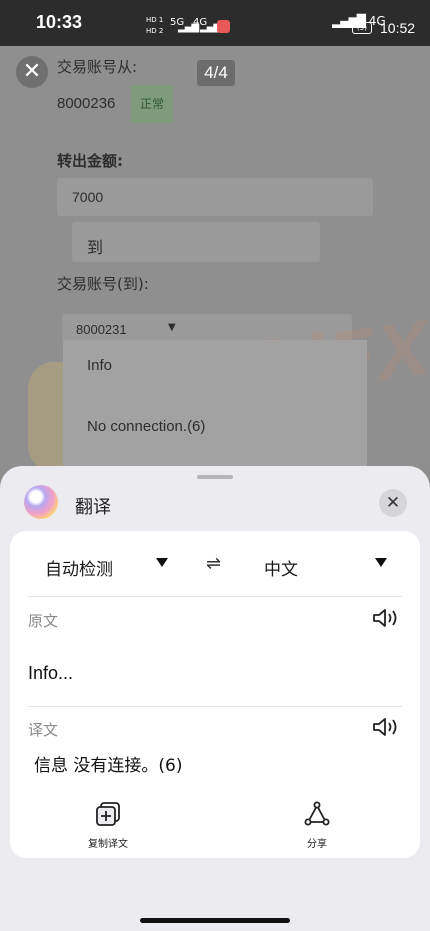 The width and height of the screenshot is (430, 931). What do you see at coordinates (108, 844) in the screenshot?
I see `copy-translation-label: 复制译文` at bounding box center [108, 844].